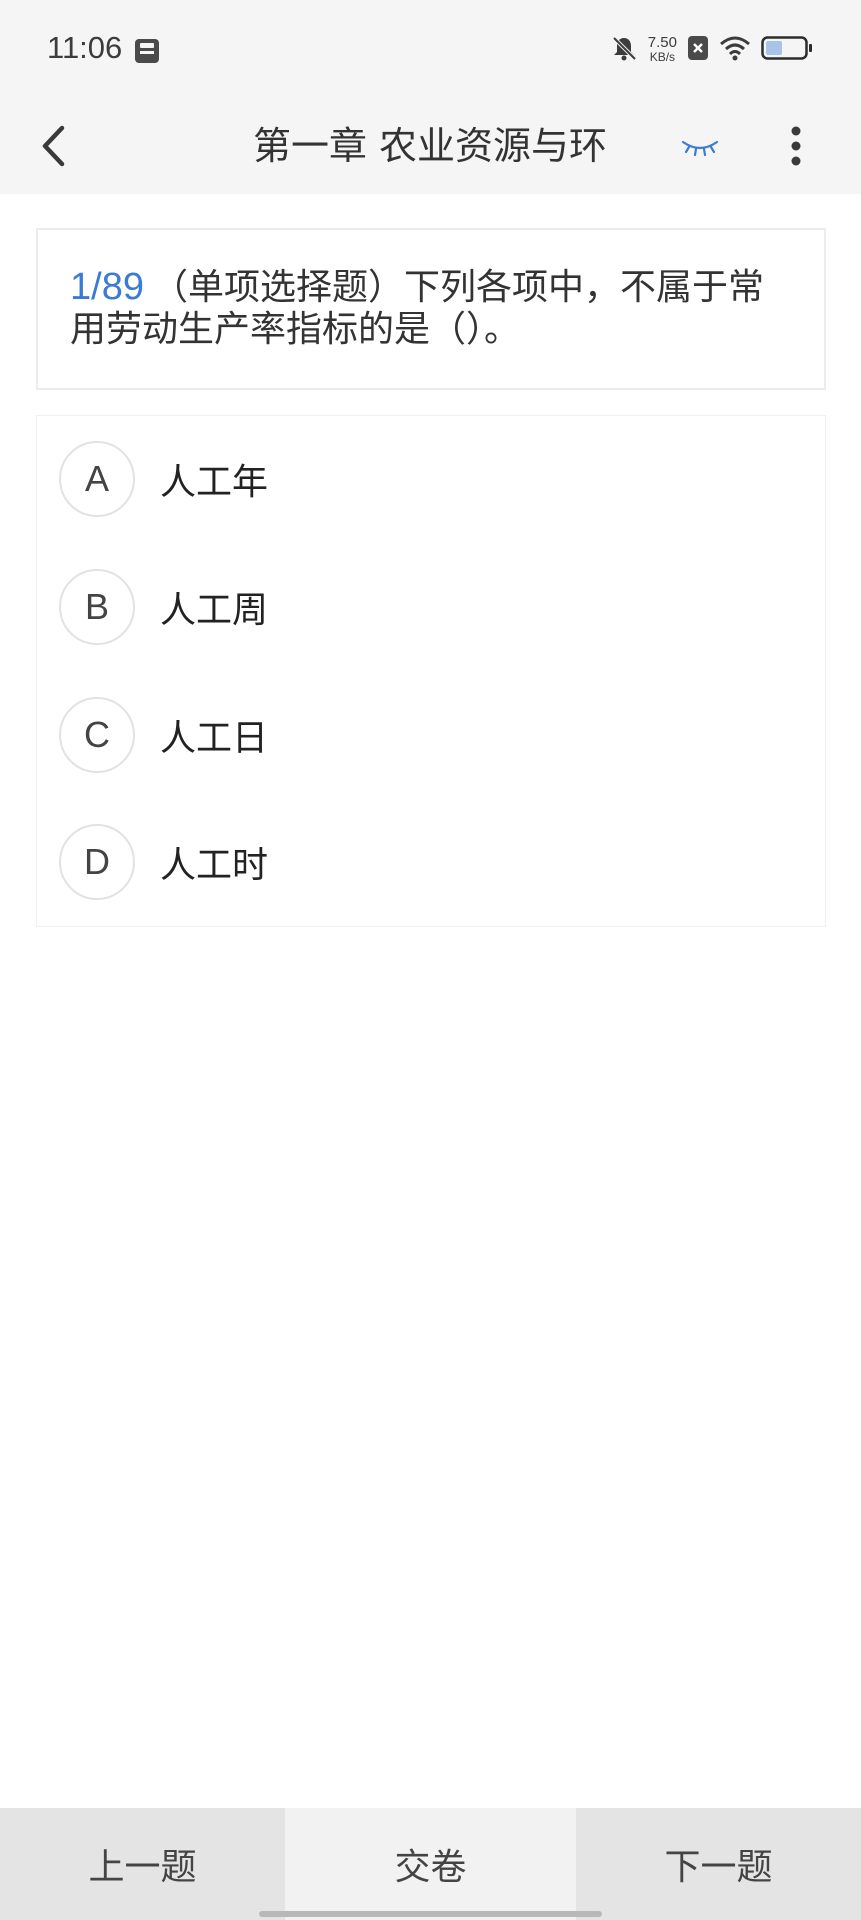 The height and width of the screenshot is (1920, 861). Describe the element at coordinates (662, 42) in the screenshot. I see `net-speed-value: 7.50` at that location.